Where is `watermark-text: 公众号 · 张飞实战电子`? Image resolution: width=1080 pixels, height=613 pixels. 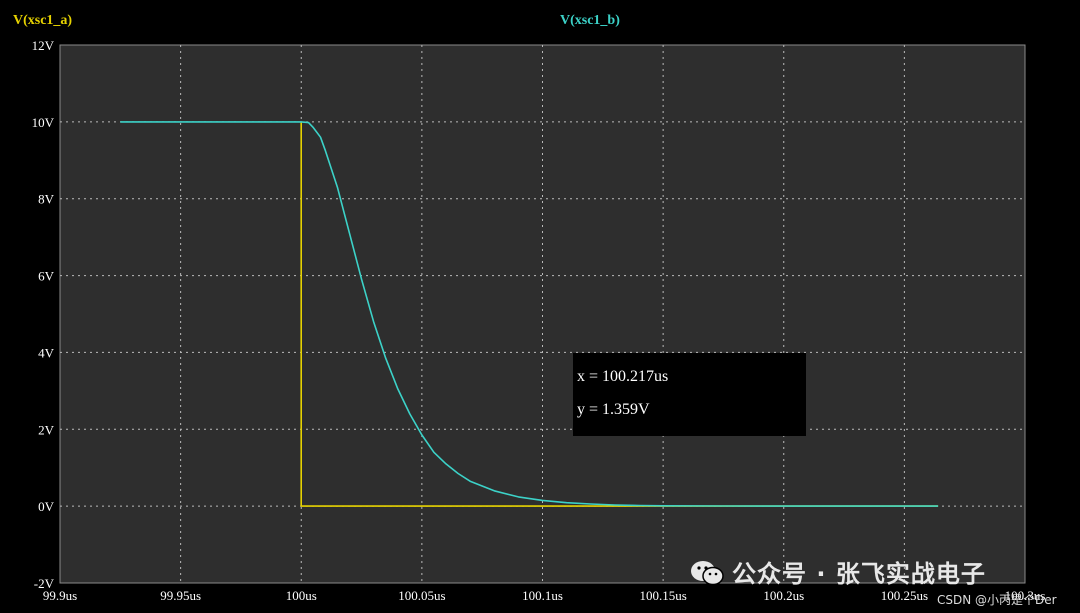 watermark-text: 公众号 · 张飞实战电子 is located at coordinates (859, 574).